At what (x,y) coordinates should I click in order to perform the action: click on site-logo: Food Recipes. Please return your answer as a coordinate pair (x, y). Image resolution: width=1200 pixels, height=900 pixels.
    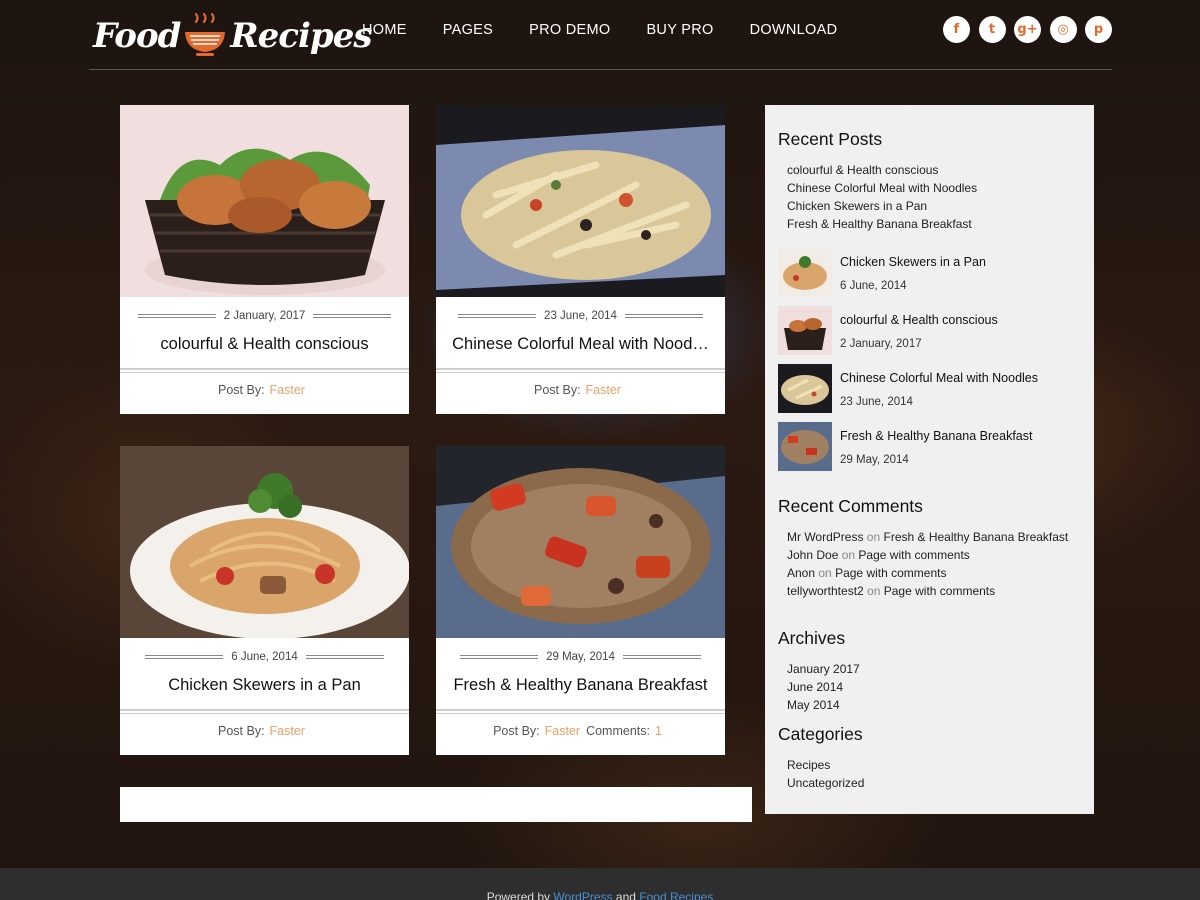
    Looking at the image, I should click on (232, 36).